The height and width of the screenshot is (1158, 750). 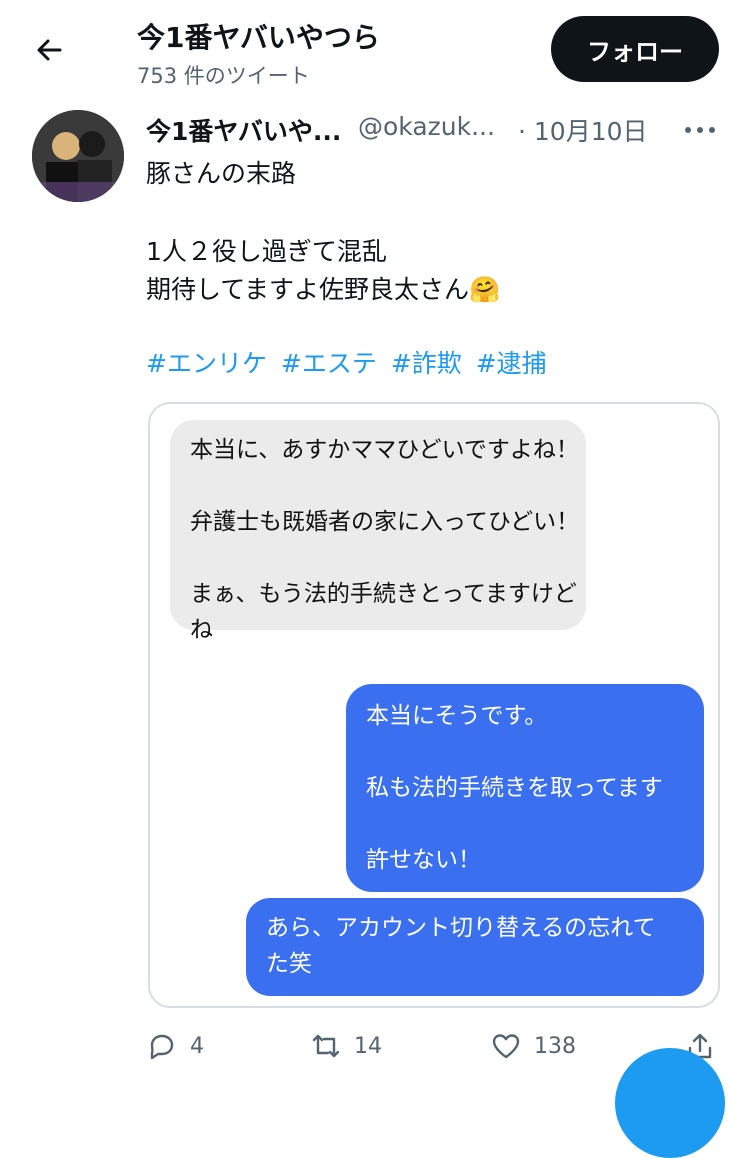 I want to click on tweet-text-line: 豚さんの末路, so click(x=221, y=173).